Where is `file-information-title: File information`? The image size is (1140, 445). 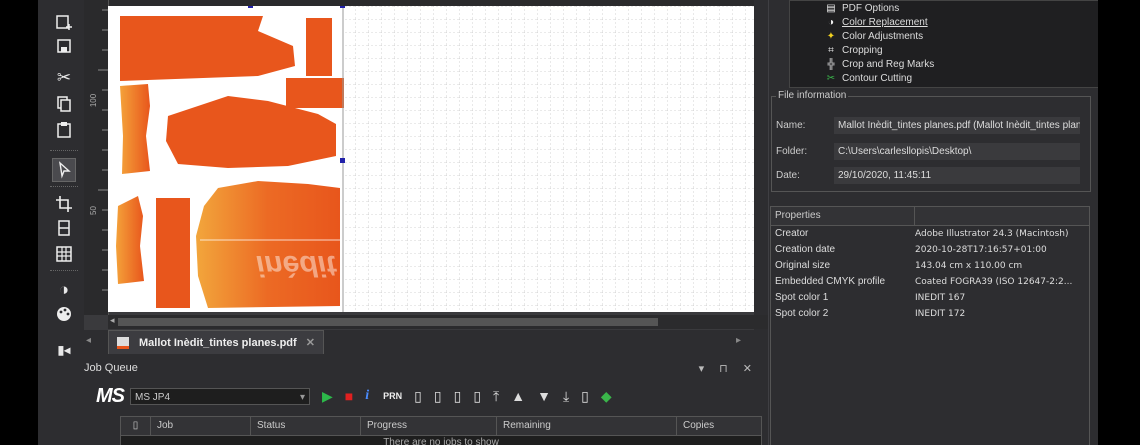
file-information-title: File information is located at coordinates (812, 95).